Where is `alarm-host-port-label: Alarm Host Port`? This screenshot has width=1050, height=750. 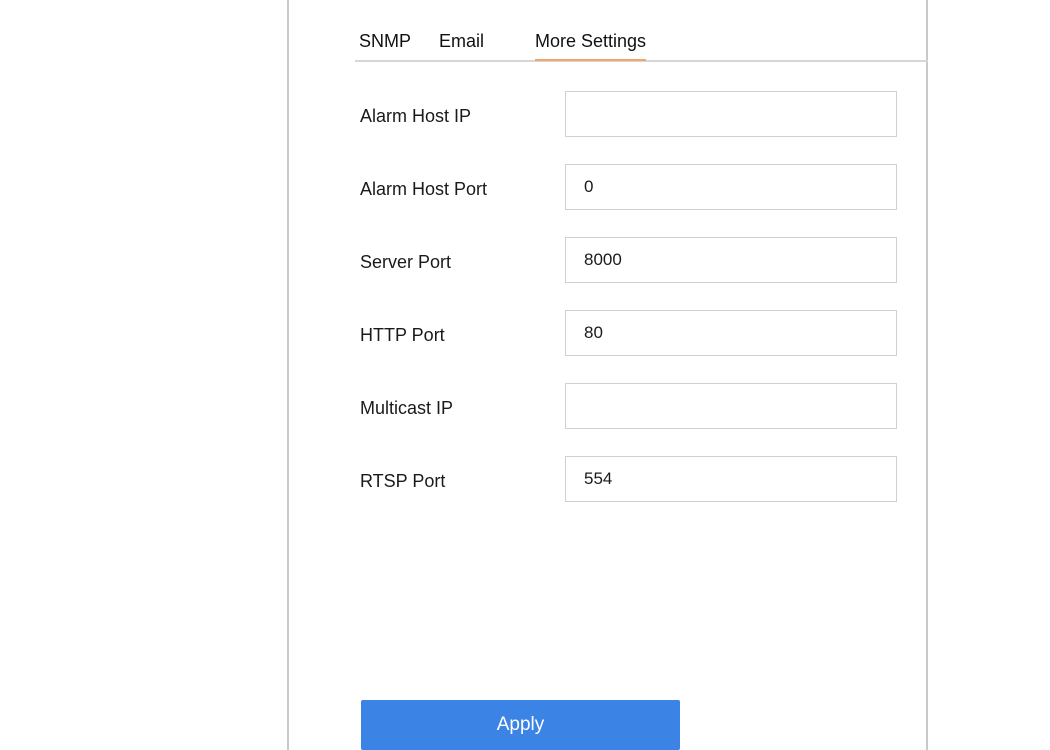 alarm-host-port-label: Alarm Host Port is located at coordinates (424, 189).